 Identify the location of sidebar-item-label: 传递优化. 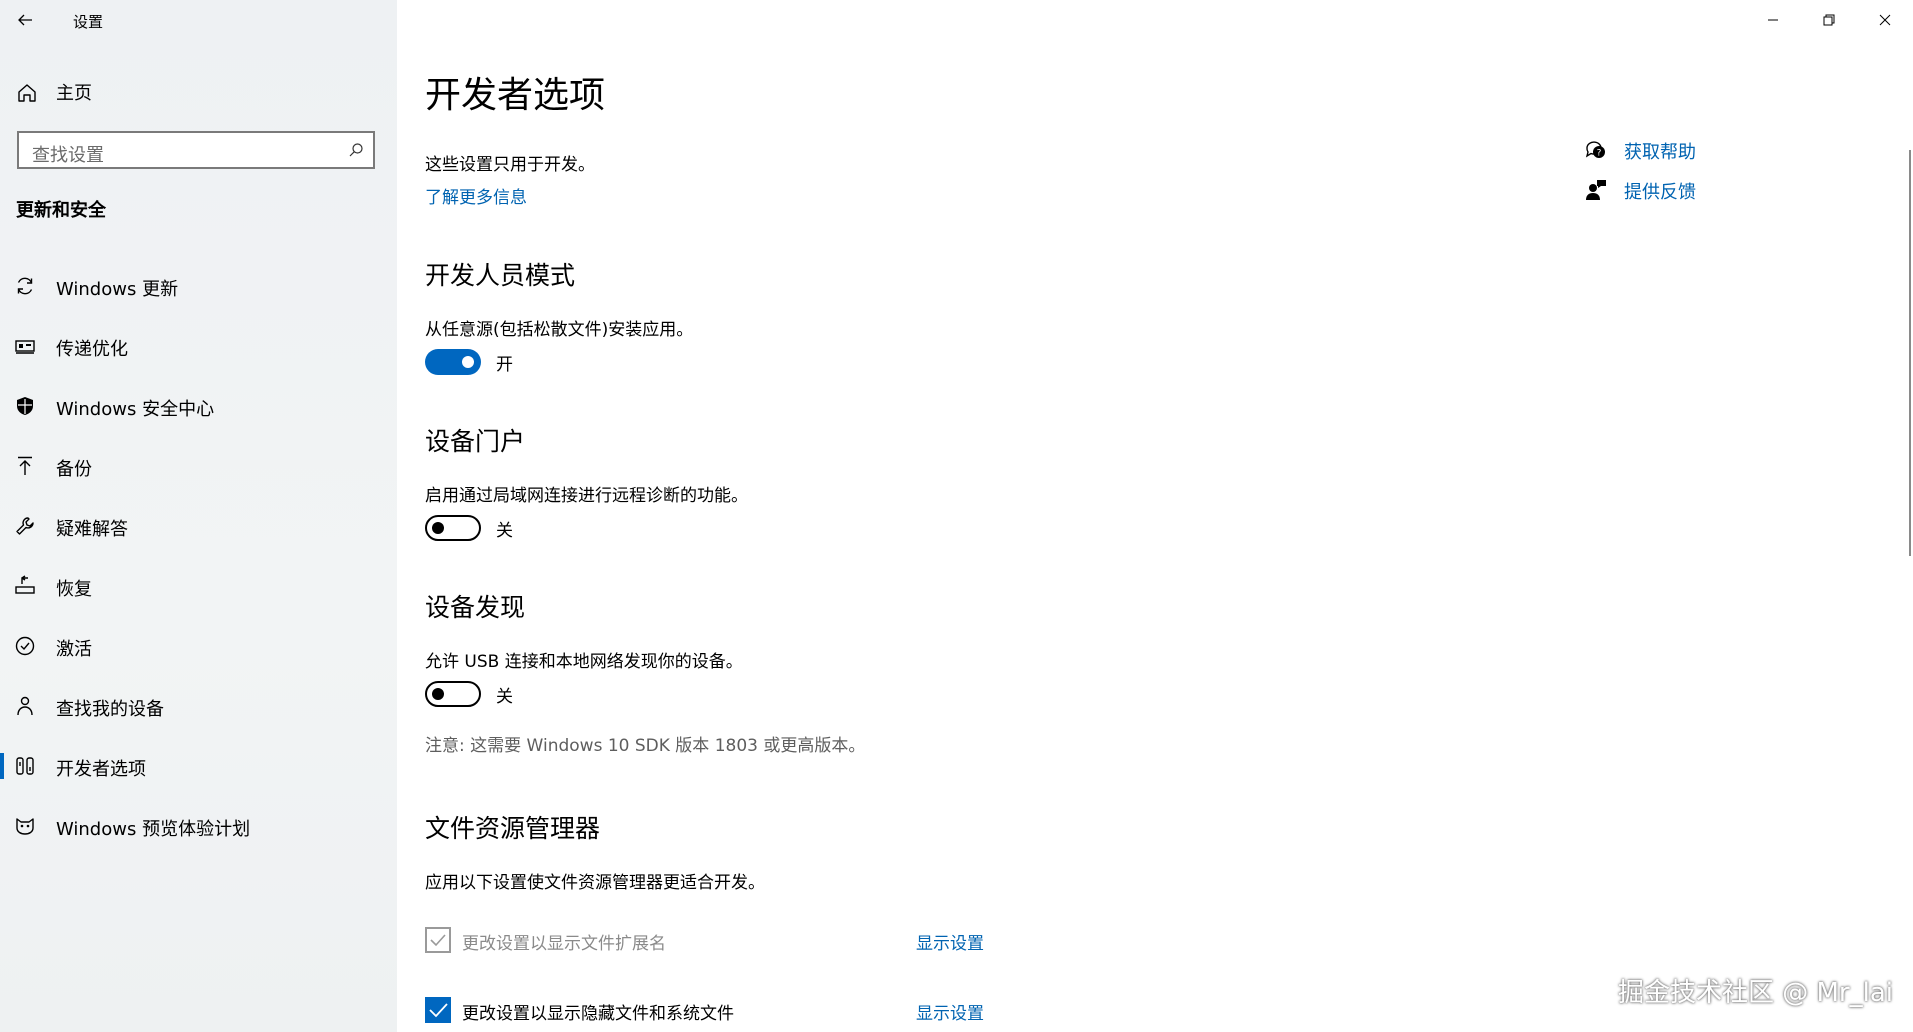
(92, 349).